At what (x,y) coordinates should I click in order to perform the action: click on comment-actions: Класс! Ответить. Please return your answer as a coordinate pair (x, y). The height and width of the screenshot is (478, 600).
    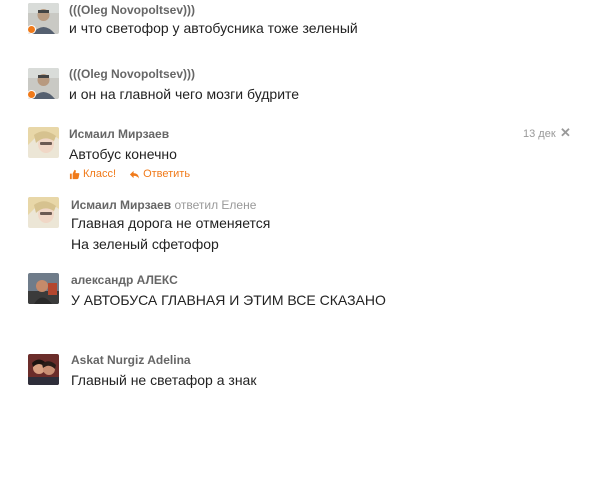
    Looking at the image, I should click on (134, 175).